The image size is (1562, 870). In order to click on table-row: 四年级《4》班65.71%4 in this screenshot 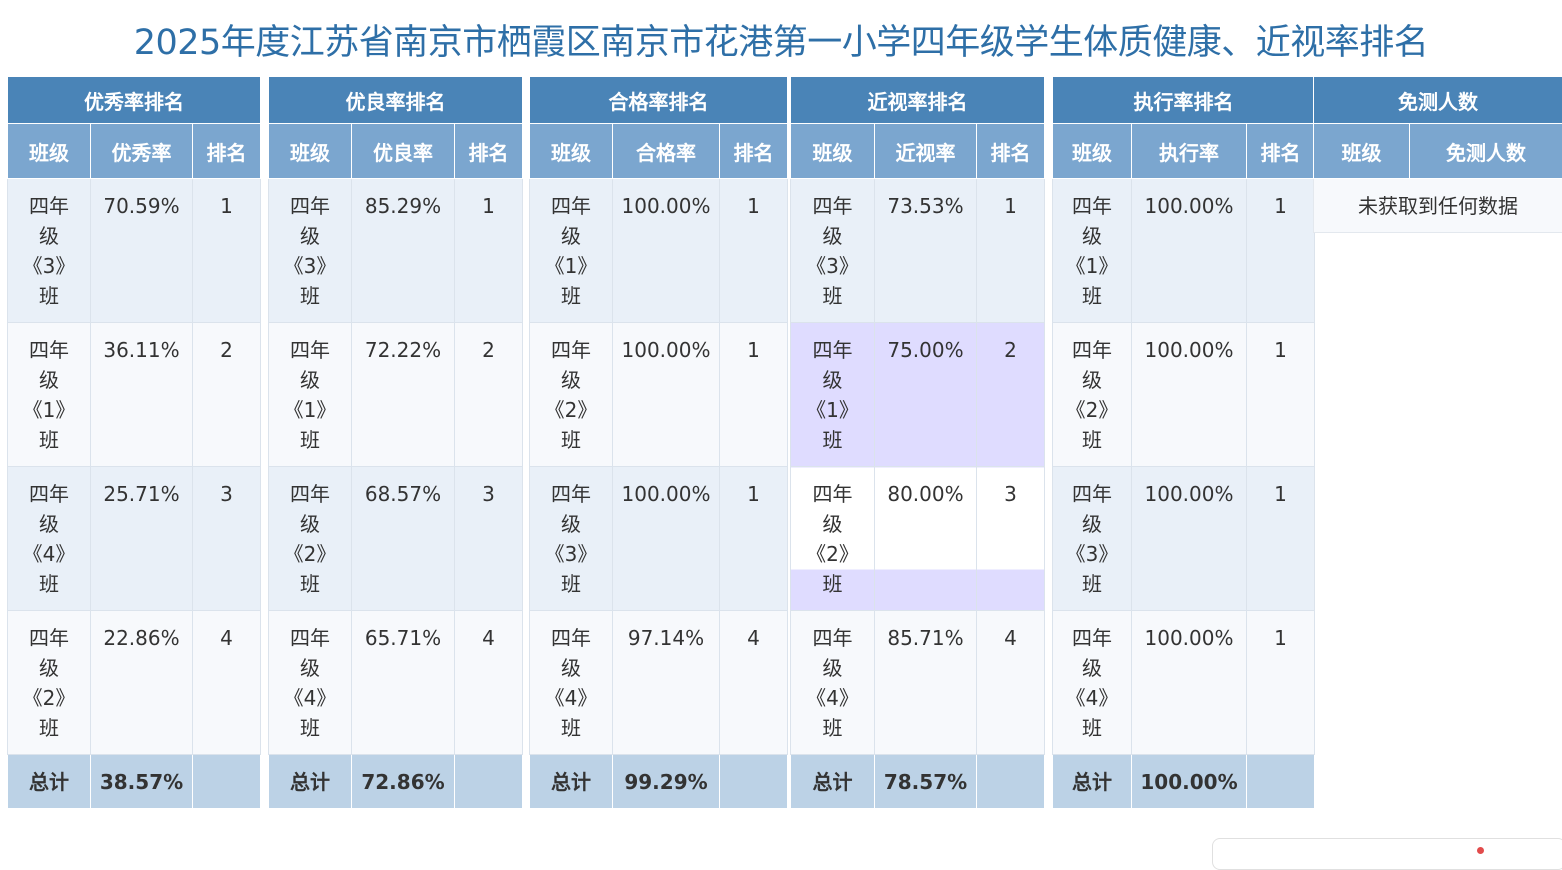, I will do `click(396, 683)`.